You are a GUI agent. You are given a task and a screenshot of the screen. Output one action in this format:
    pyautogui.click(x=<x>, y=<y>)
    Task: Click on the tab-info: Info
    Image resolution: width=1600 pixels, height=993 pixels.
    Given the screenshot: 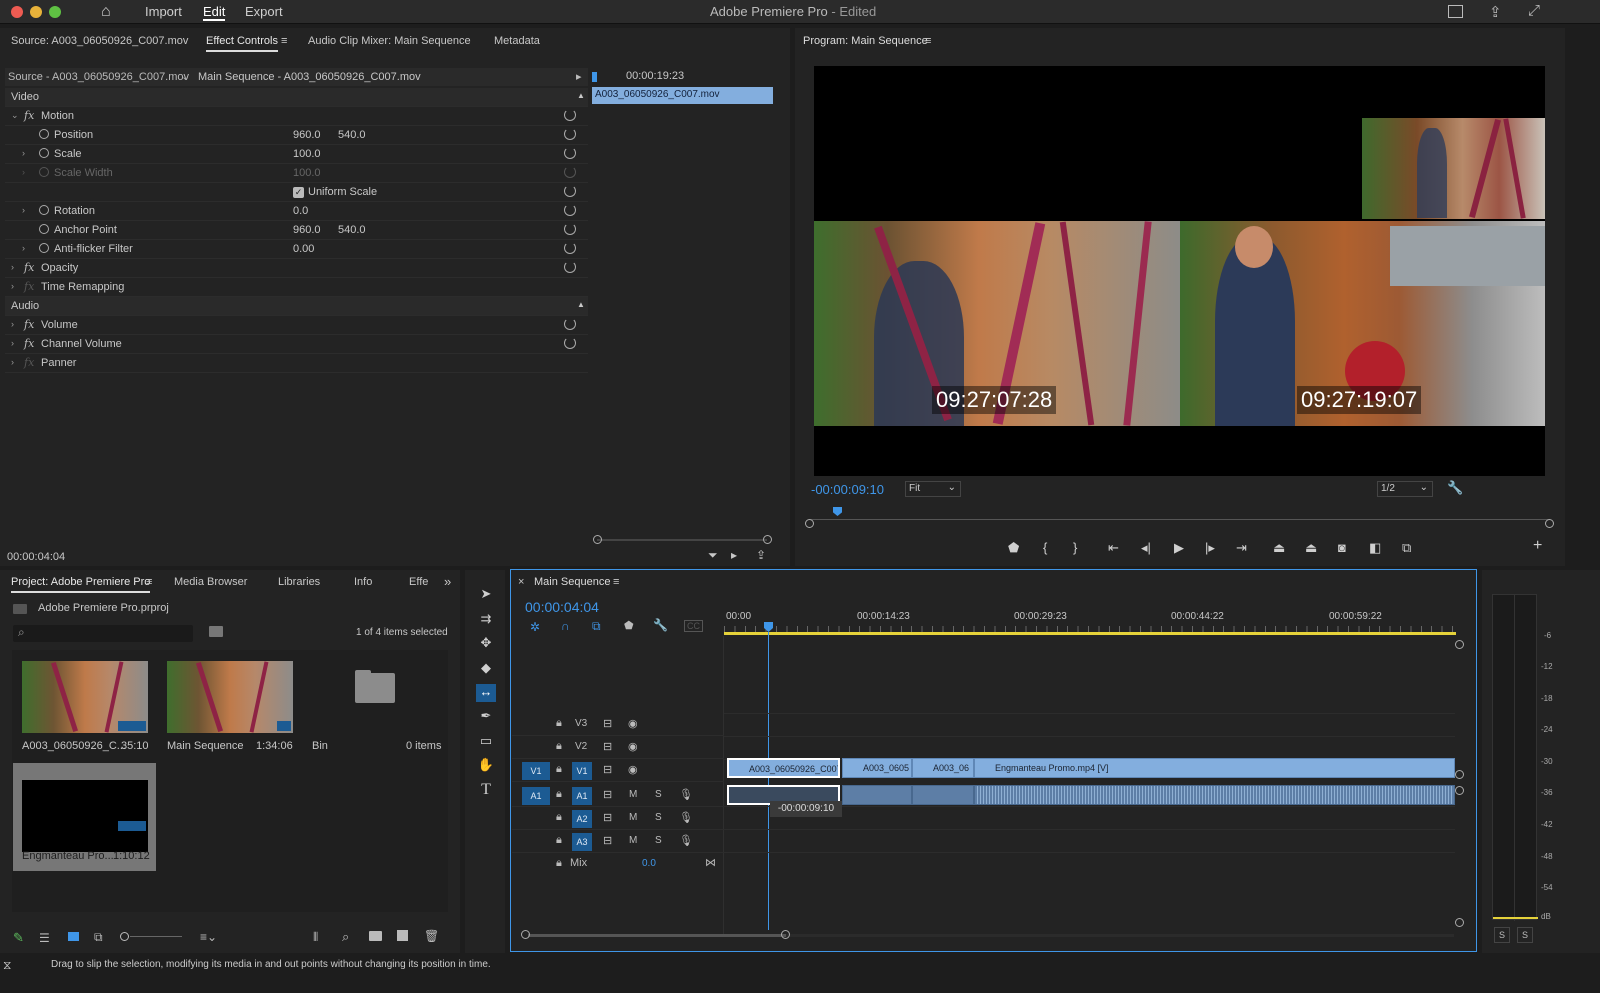 What is the action you would take?
    pyautogui.click(x=363, y=582)
    